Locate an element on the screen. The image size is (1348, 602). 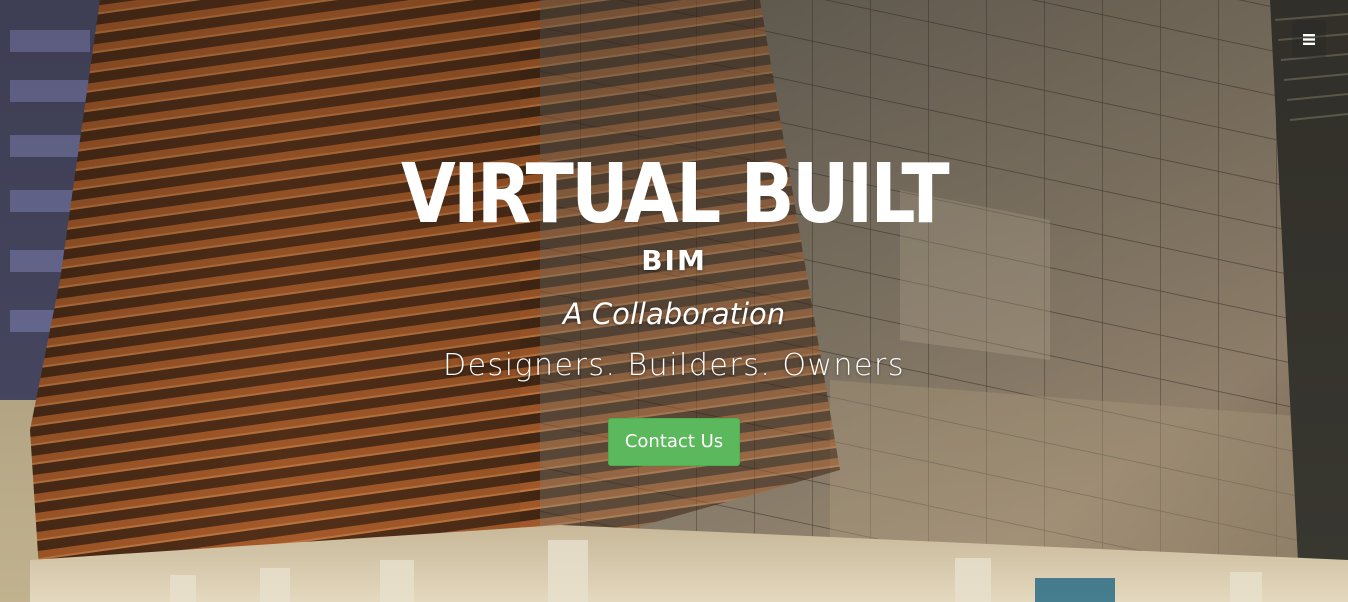
hero-audience-text: Designers. Builders. Owners is located at coordinates (674, 365).